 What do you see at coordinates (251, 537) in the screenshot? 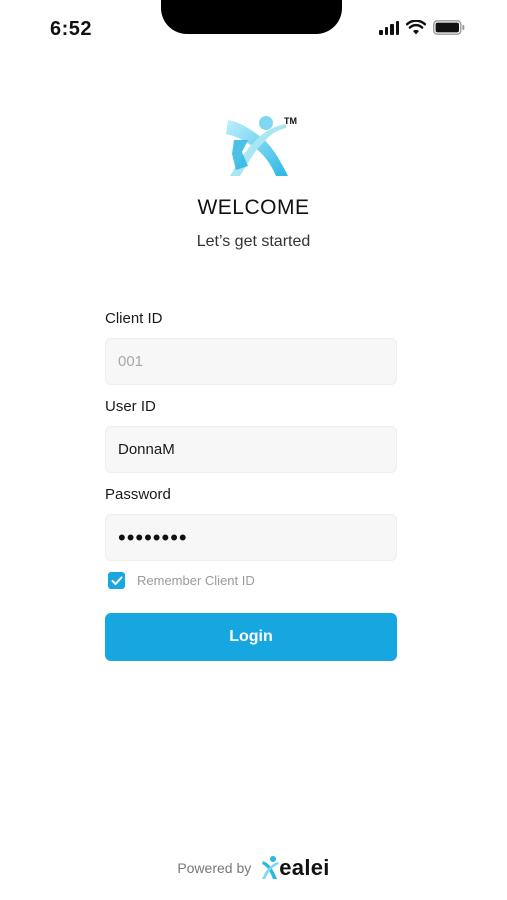
I see `password-input: ••••••••` at bounding box center [251, 537].